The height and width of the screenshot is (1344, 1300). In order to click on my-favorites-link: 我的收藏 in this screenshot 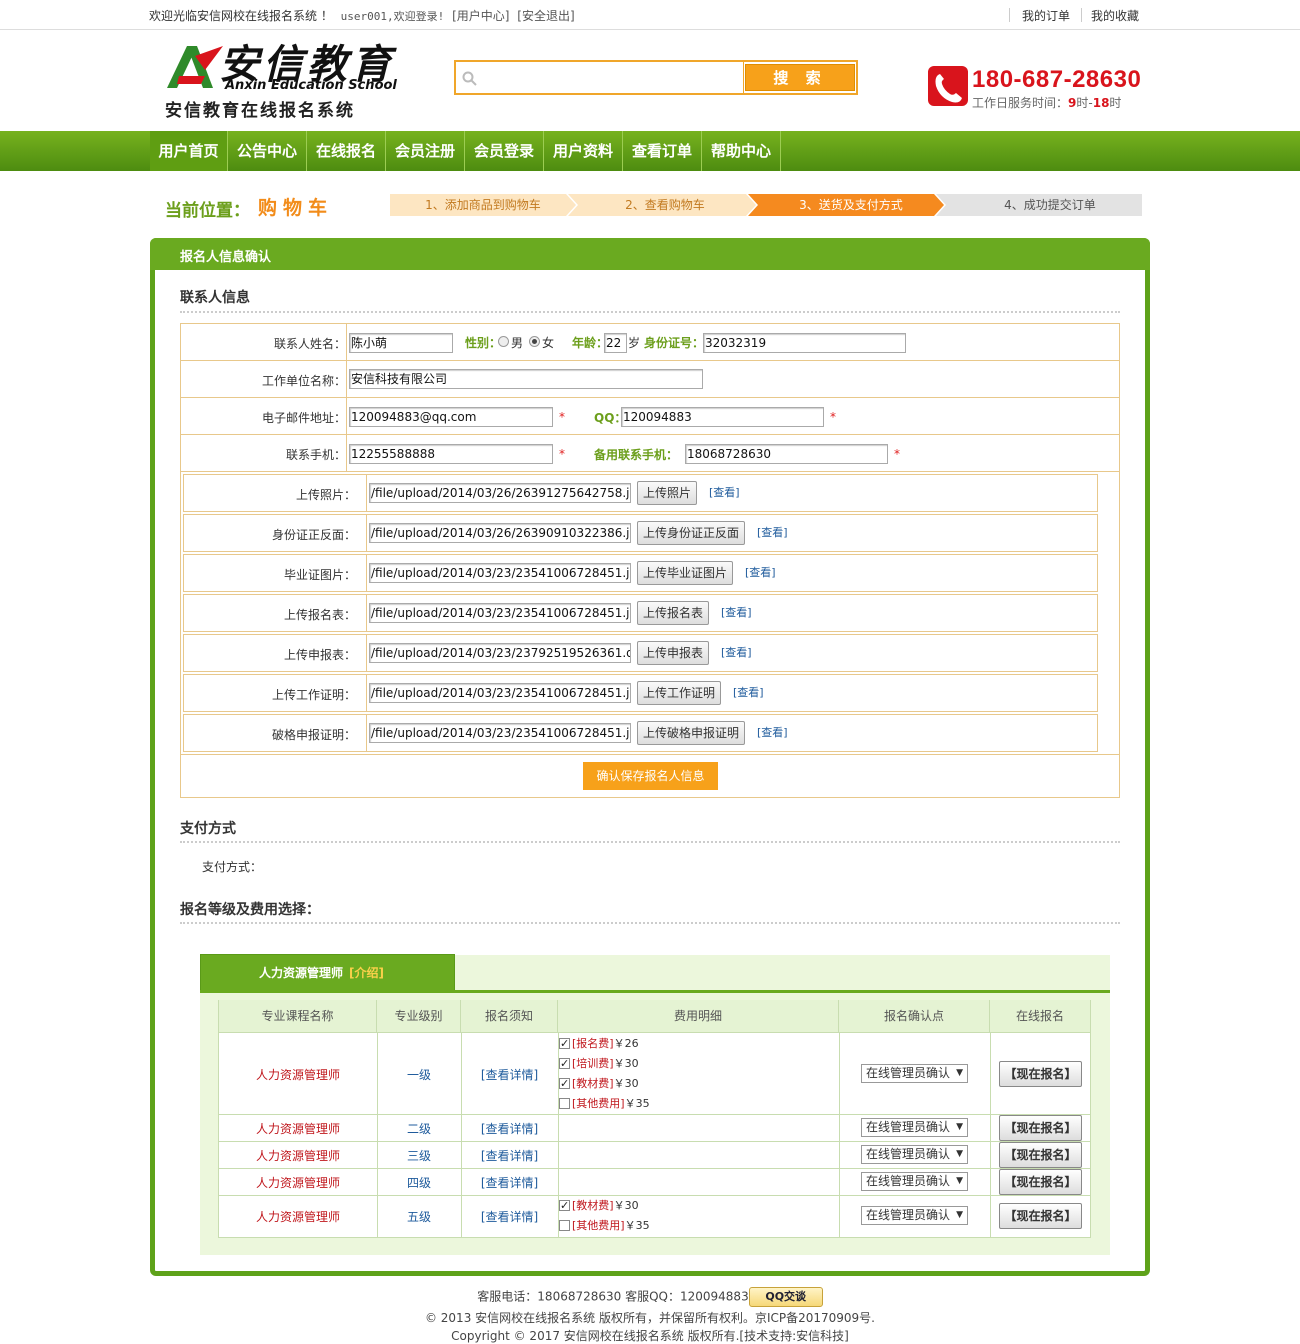, I will do `click(1115, 15)`.